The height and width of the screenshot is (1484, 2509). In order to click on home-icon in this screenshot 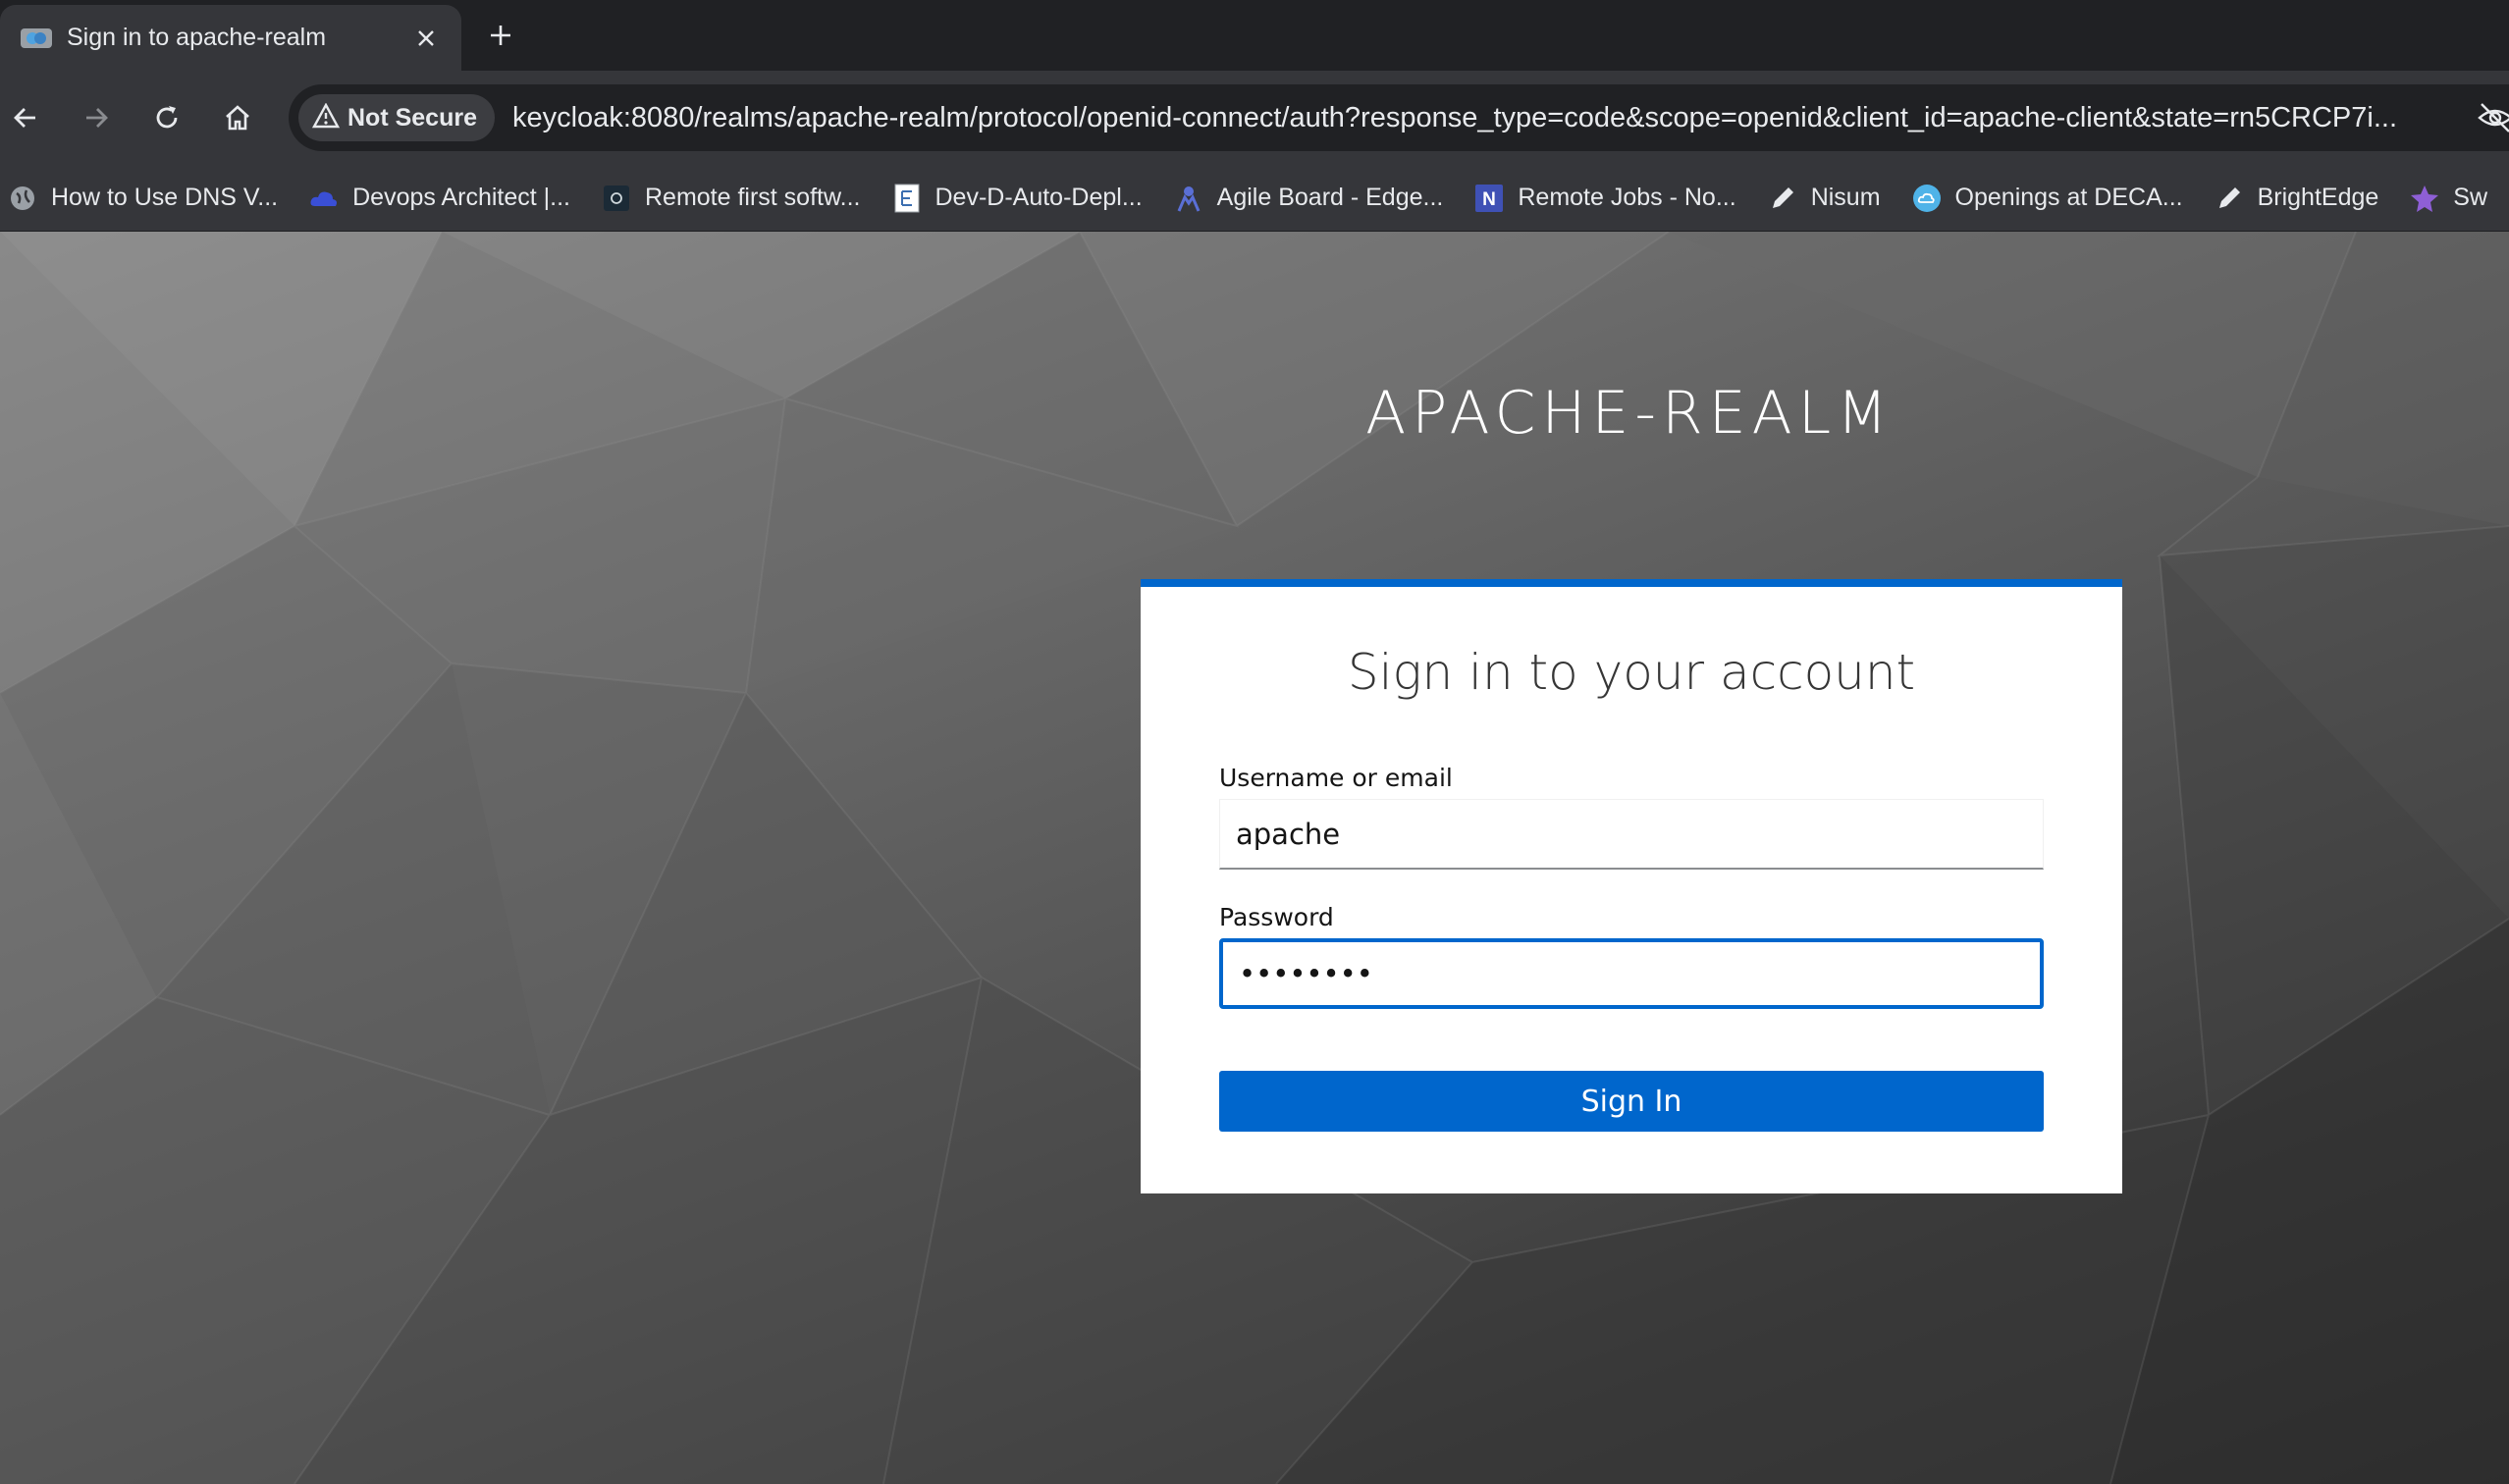, I will do `click(238, 117)`.